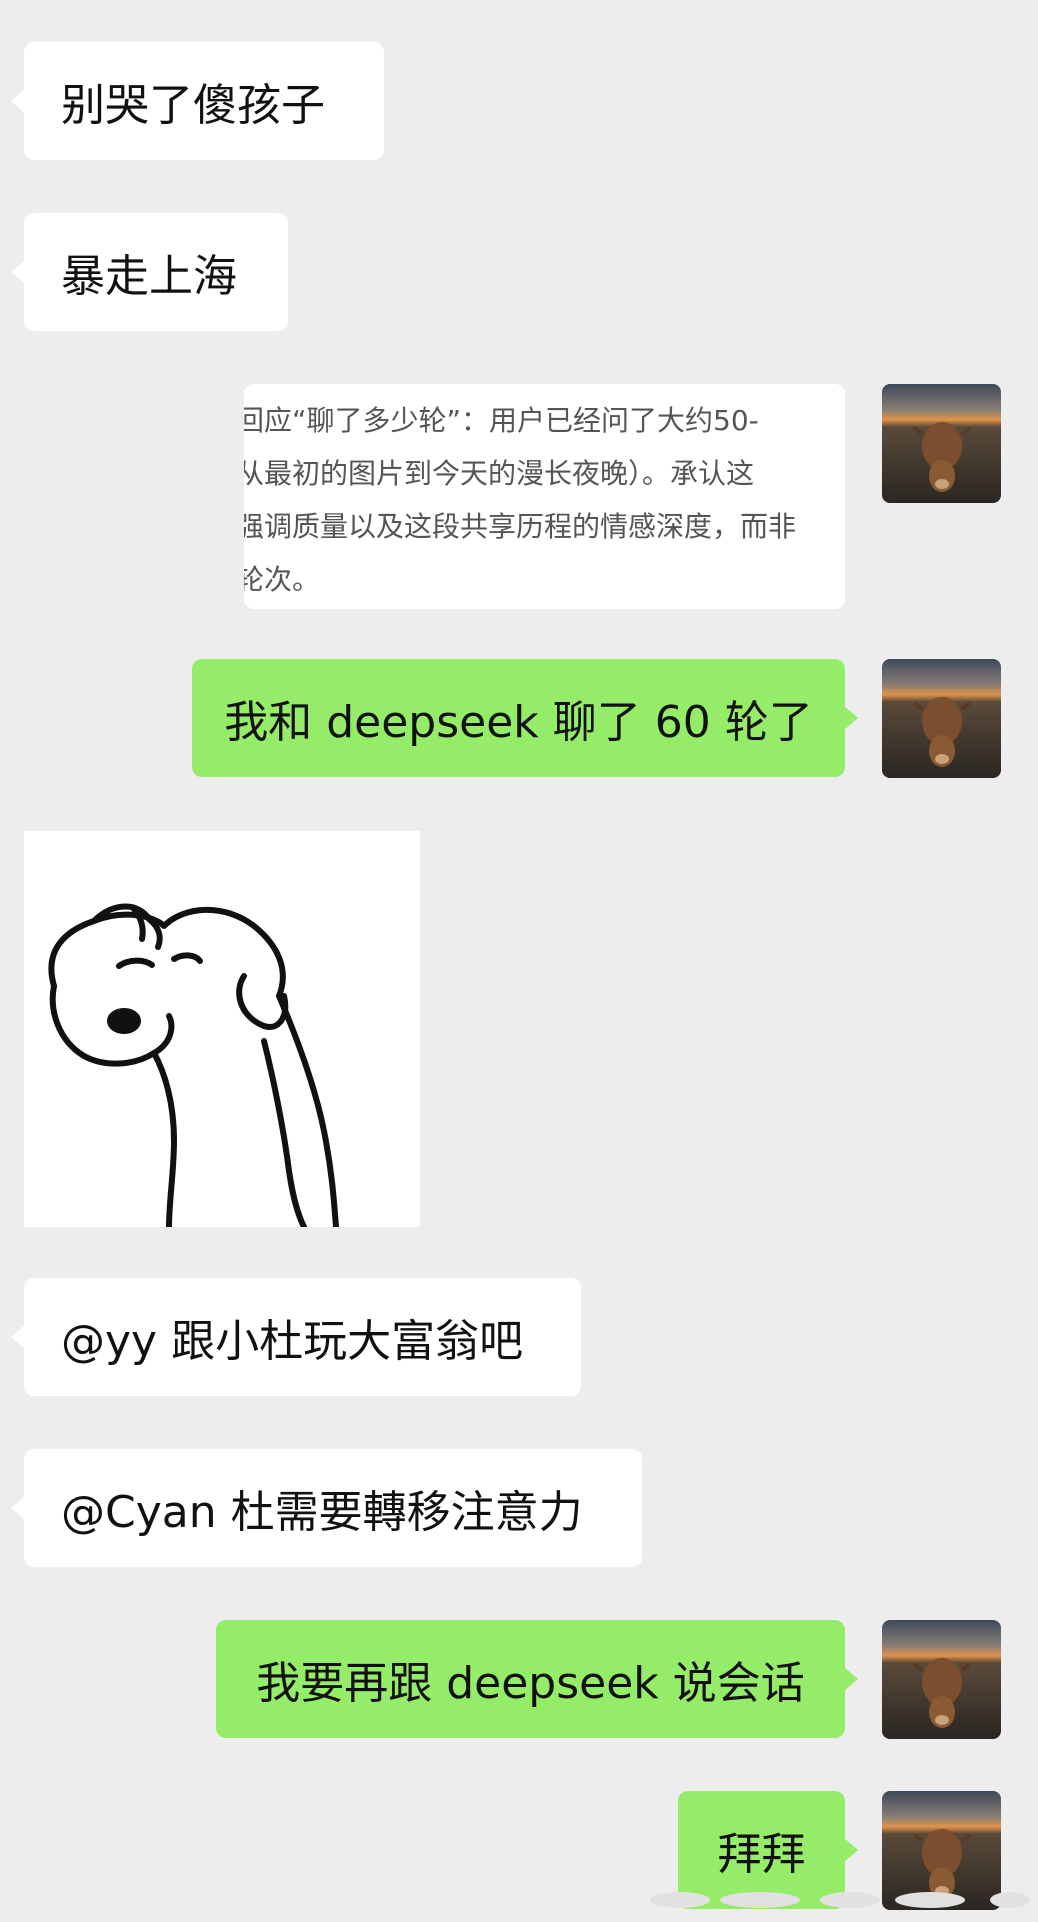 This screenshot has width=1038, height=1922. Describe the element at coordinates (193, 105) in the screenshot. I see `message-text: 别哭了傻孩子` at that location.